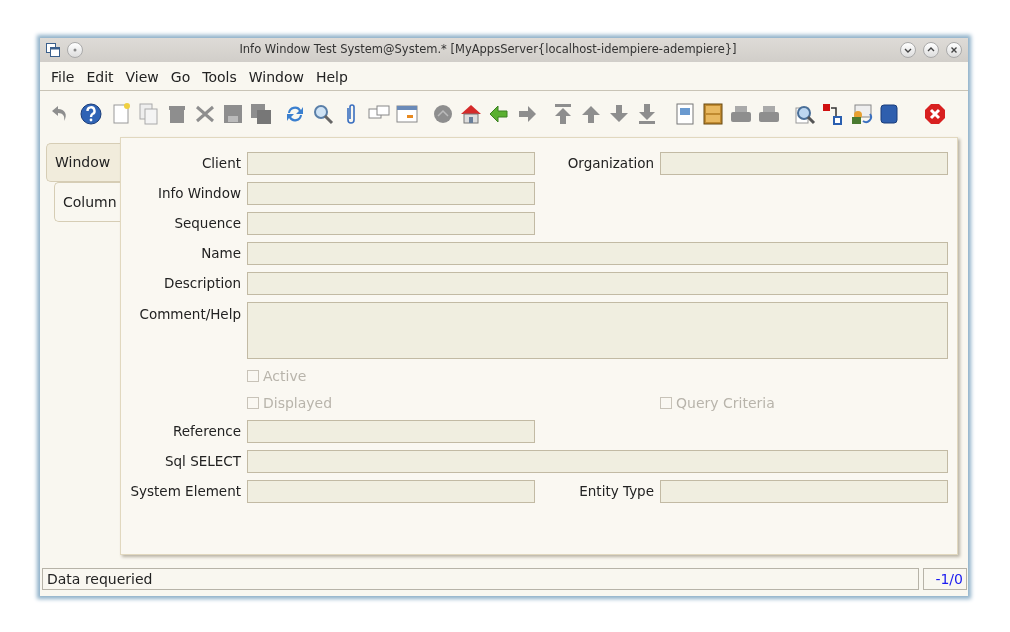 The width and height of the screenshot is (1010, 632). Describe the element at coordinates (206, 432) in the screenshot. I see `field-label: Reference` at that location.